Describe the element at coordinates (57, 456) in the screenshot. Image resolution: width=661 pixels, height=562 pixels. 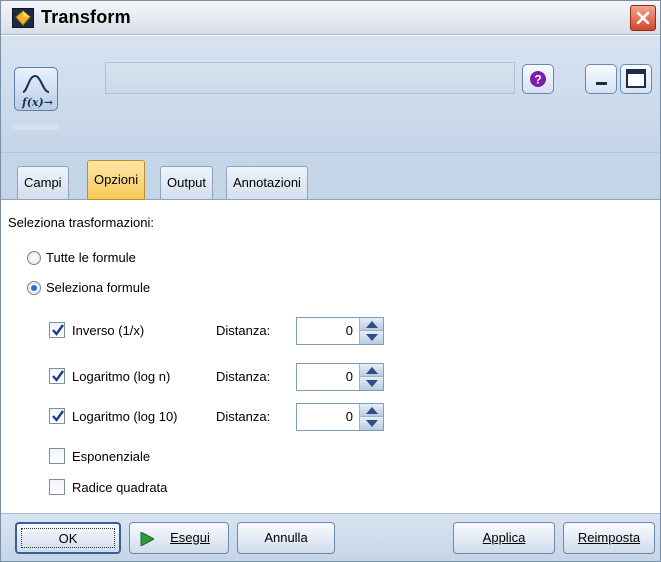
I see `exponential-checkbox` at that location.